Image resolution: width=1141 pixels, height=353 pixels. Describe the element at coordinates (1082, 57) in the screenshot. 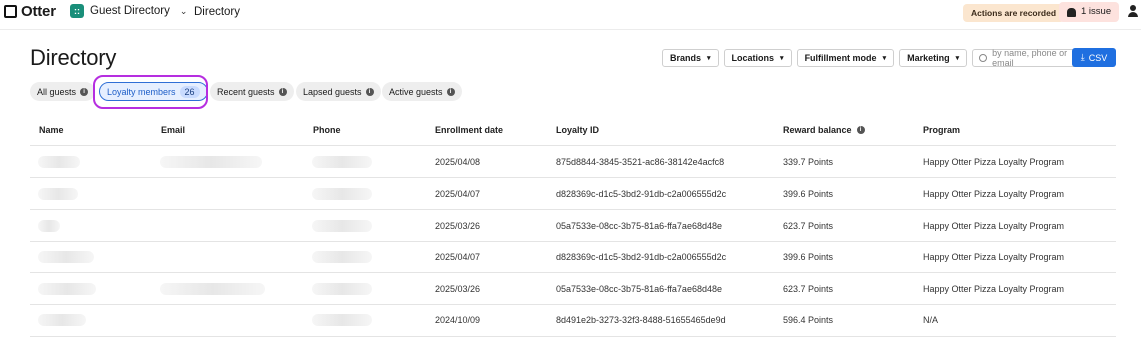

I see `download-icon: ⤓` at that location.